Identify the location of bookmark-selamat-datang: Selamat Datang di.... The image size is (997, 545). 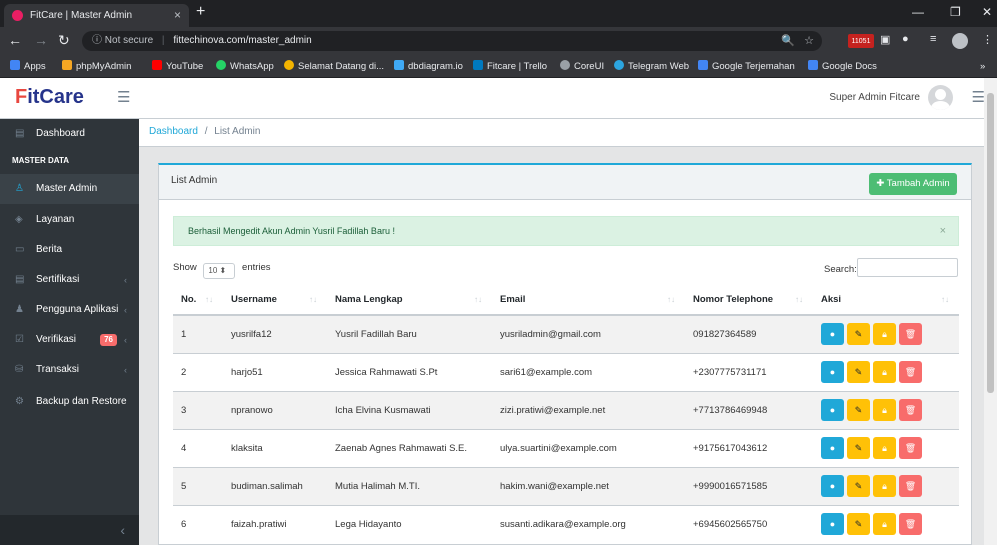
(334, 66).